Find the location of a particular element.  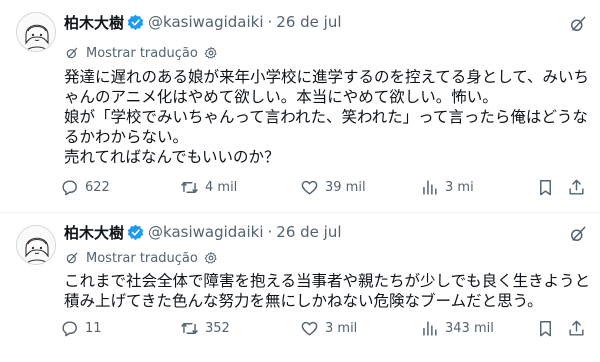

tweet-text-line: 娘が「学校でみいちゃんって言われた、笑われた」って言ったら俺はどうな is located at coordinates (326, 117).